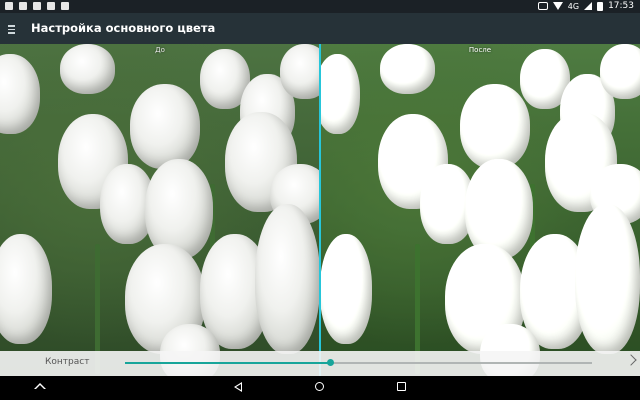 The height and width of the screenshot is (400, 640). I want to click on chevron-right-icon, so click(631, 360).